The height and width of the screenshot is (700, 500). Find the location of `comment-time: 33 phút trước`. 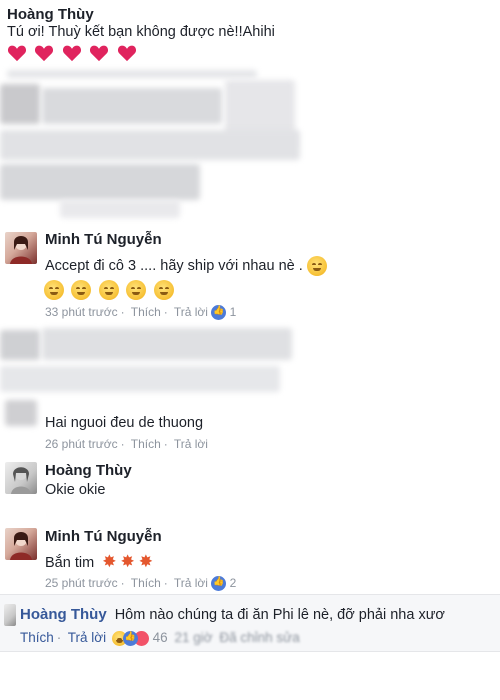

comment-time: 33 phút trước is located at coordinates (81, 312).